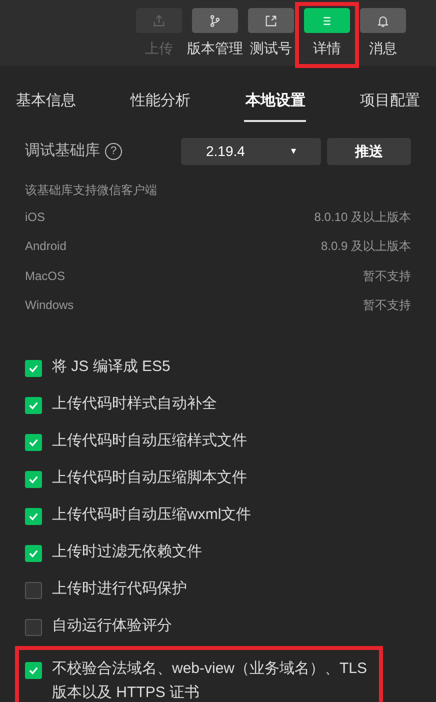 This screenshot has width=436, height=702. What do you see at coordinates (49, 305) in the screenshot?
I see `platform-name: Windows` at bounding box center [49, 305].